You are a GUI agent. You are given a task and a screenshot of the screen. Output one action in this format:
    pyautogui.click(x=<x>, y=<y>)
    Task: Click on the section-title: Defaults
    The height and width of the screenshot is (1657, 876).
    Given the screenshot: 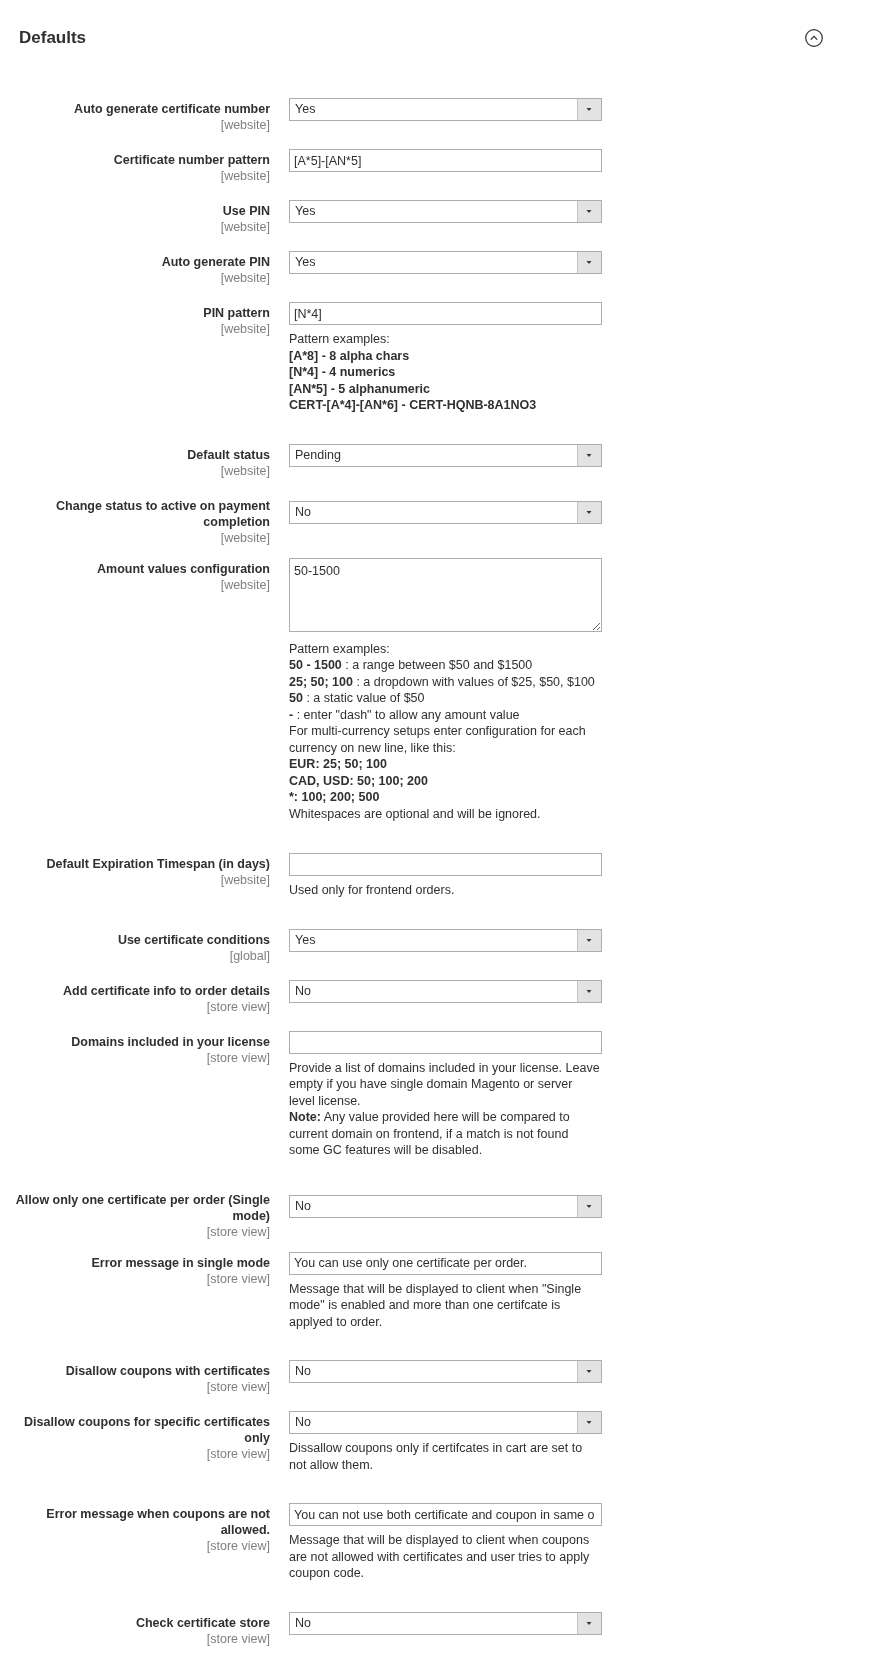 What is the action you would take?
    pyautogui.click(x=53, y=38)
    